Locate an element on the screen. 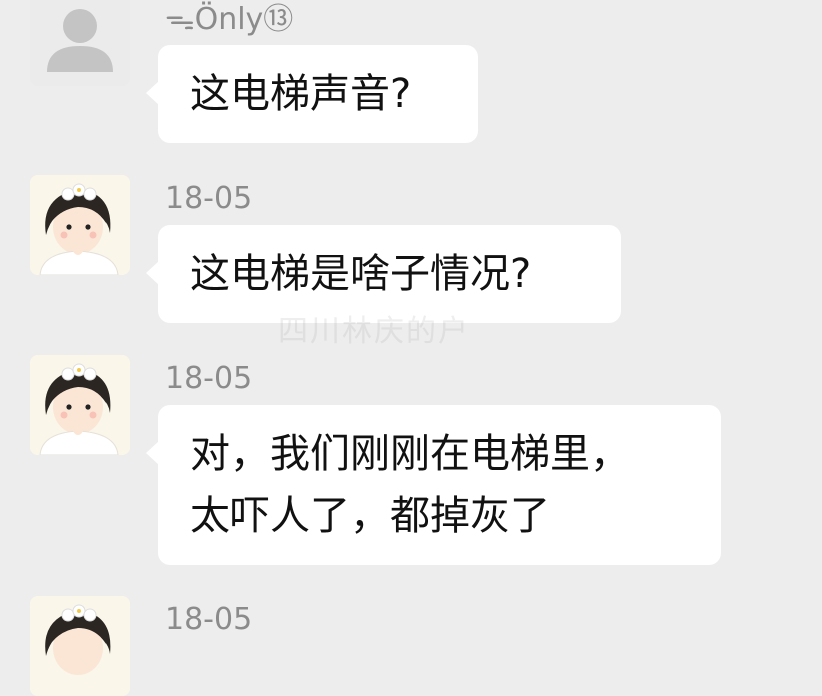  default-user-icon is located at coordinates (80, 43).